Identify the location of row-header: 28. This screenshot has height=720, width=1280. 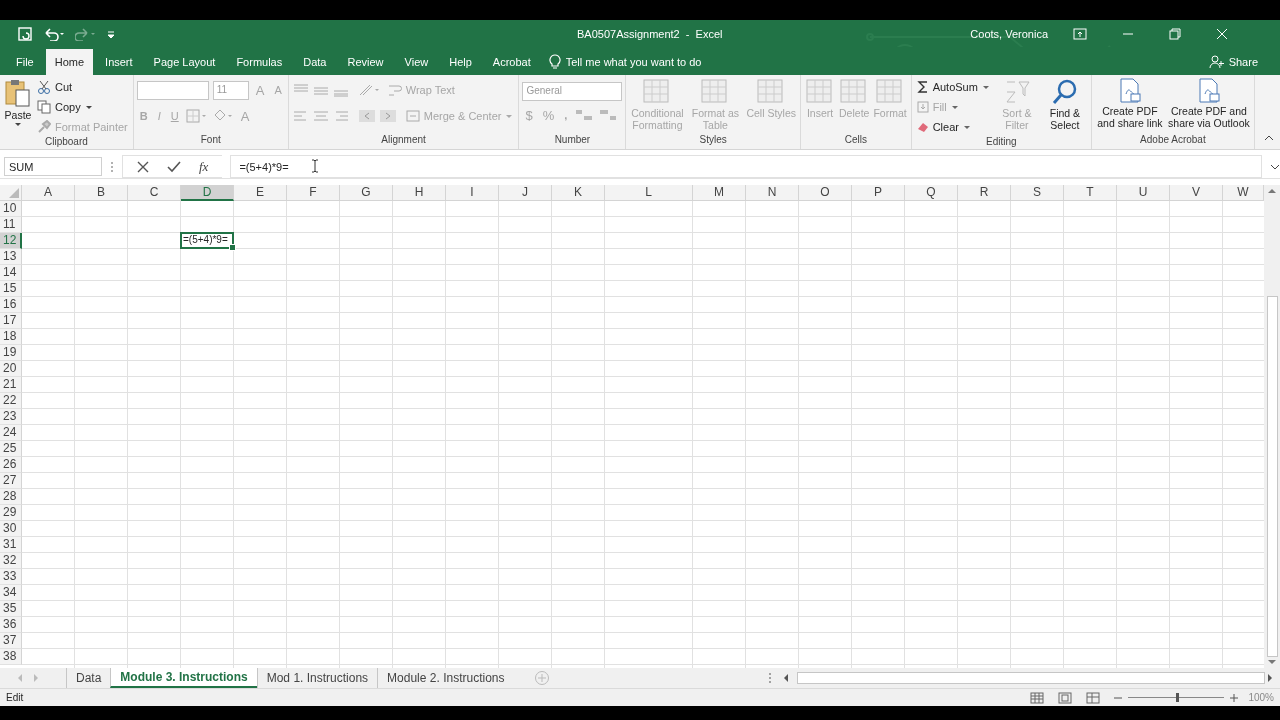
(11, 497).